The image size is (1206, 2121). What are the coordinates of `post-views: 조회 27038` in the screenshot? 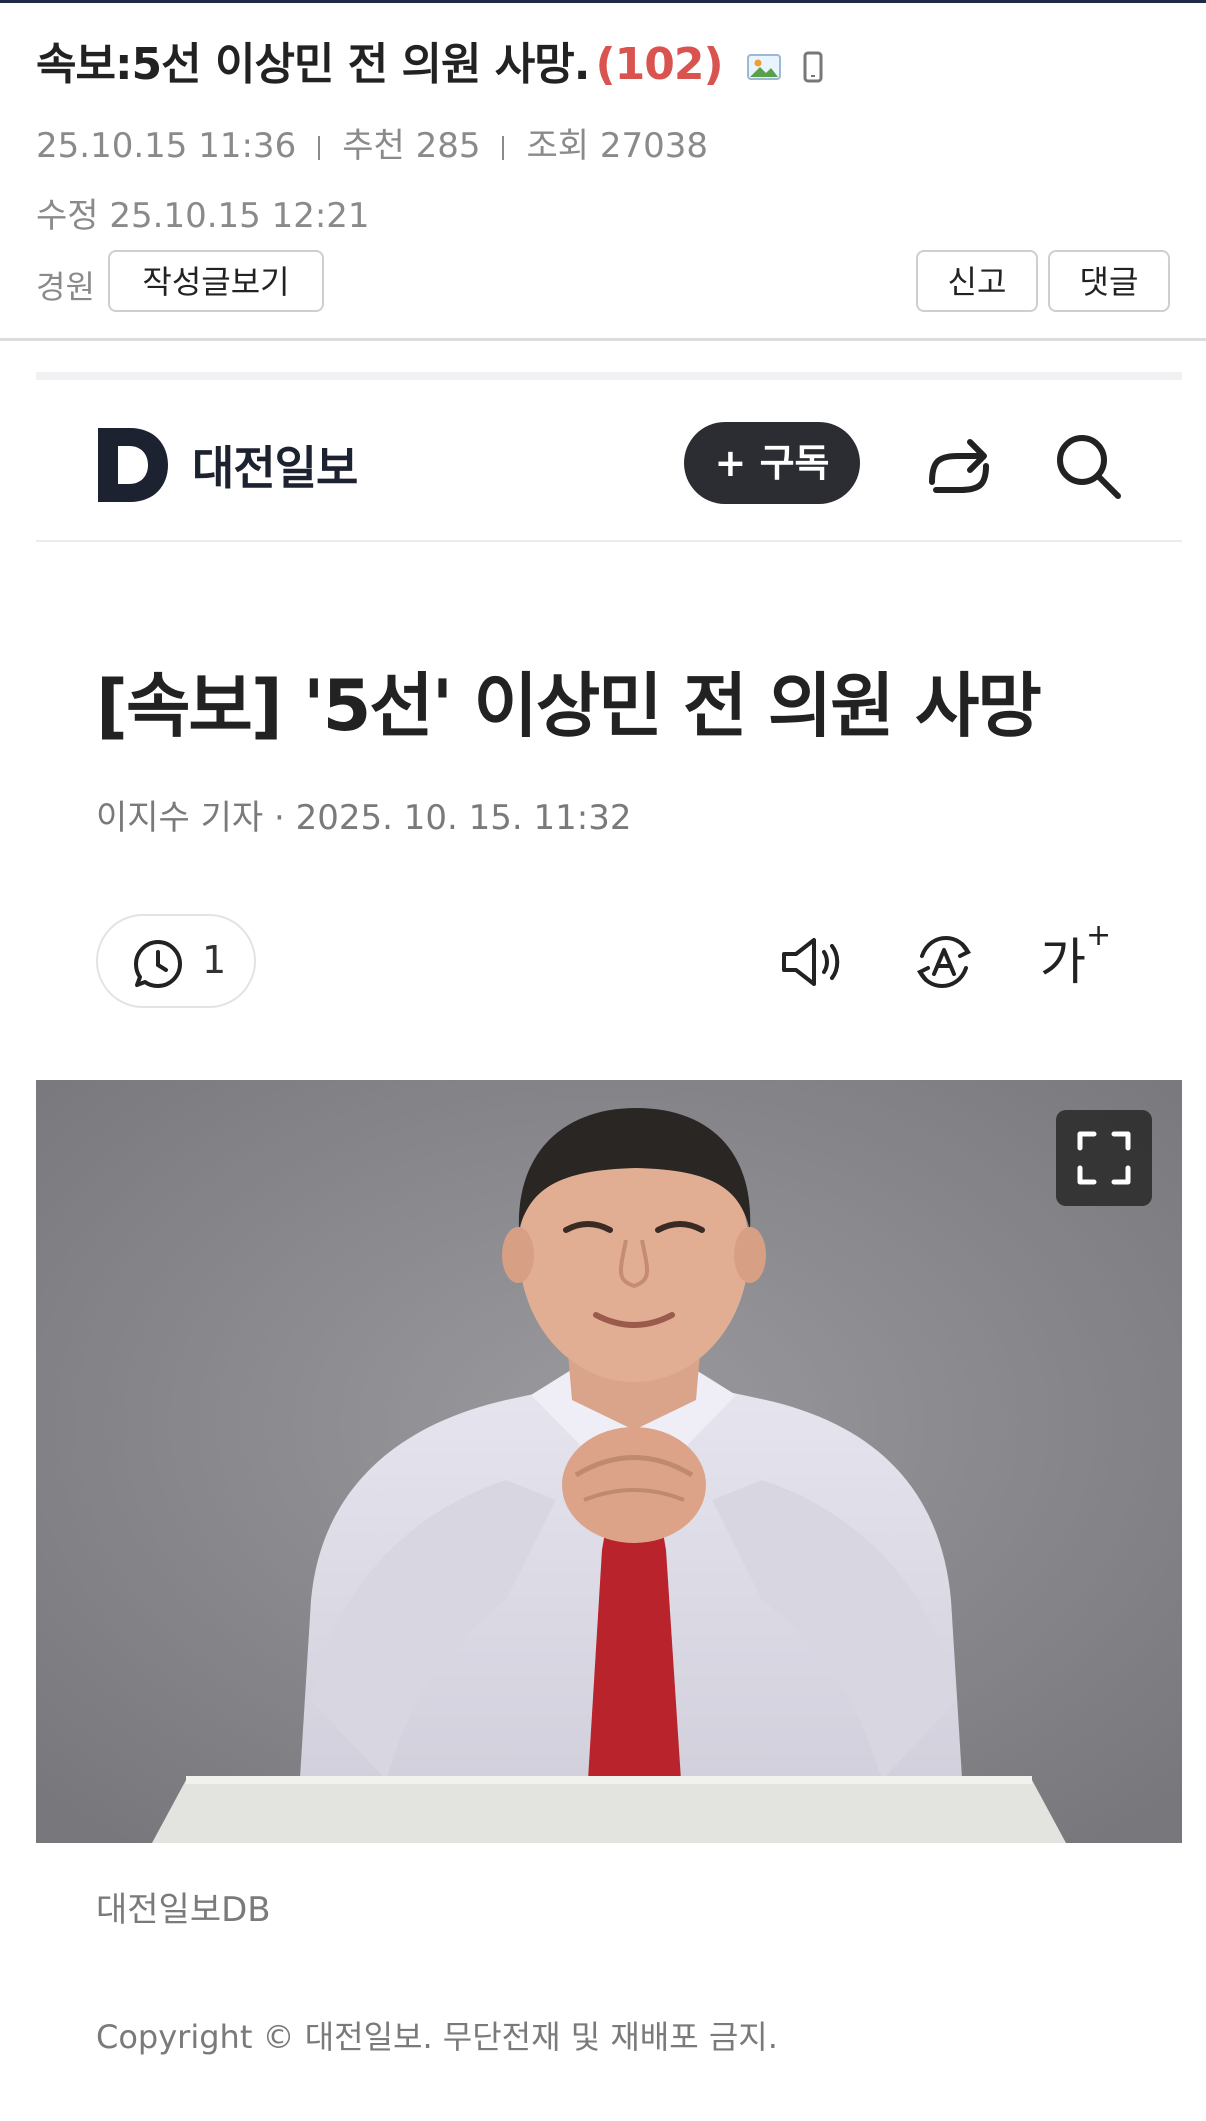 It's located at (617, 146).